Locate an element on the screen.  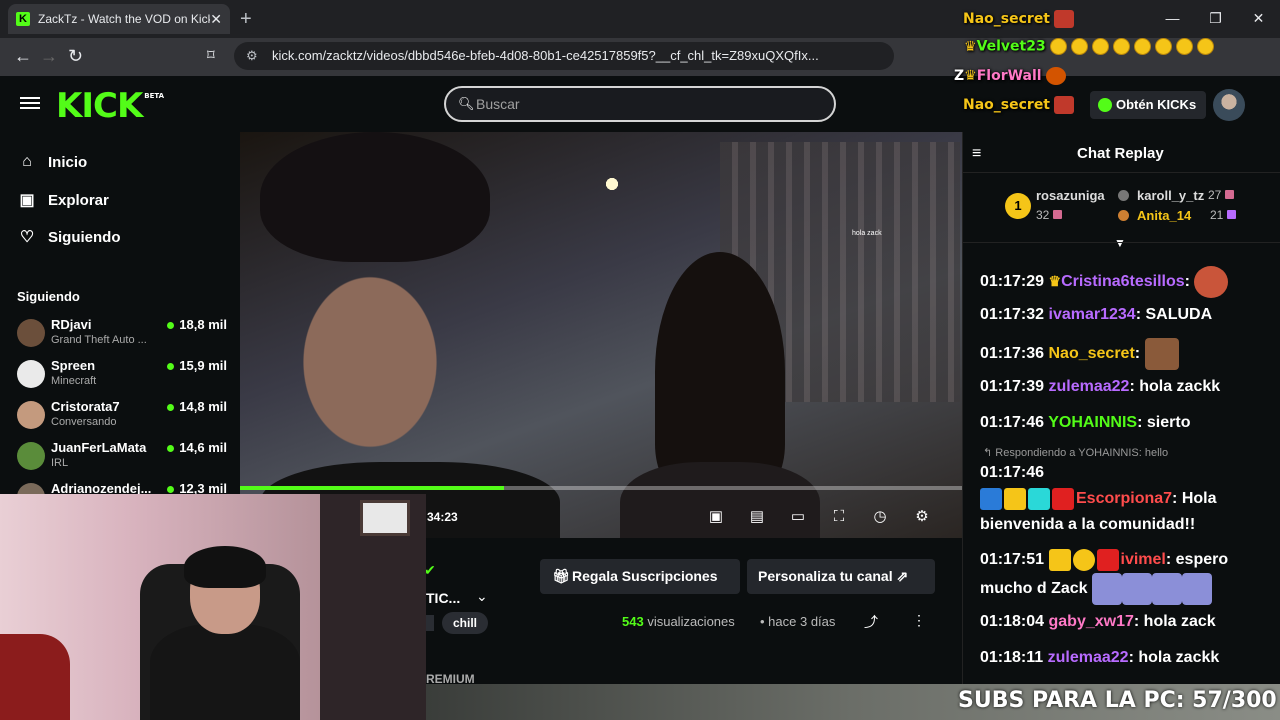
collapse-chat-icon: ≡ is located at coordinates (976, 154).